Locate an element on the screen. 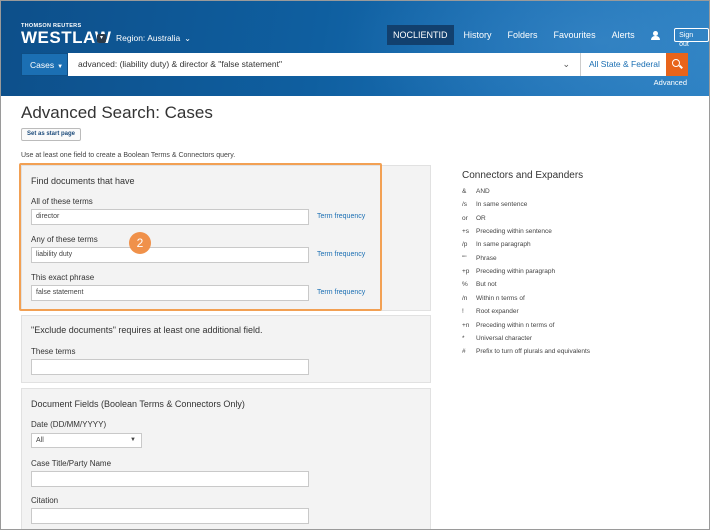 The width and height of the screenshot is (710, 530). connector-row: ! Root expander is located at coordinates (490, 311).